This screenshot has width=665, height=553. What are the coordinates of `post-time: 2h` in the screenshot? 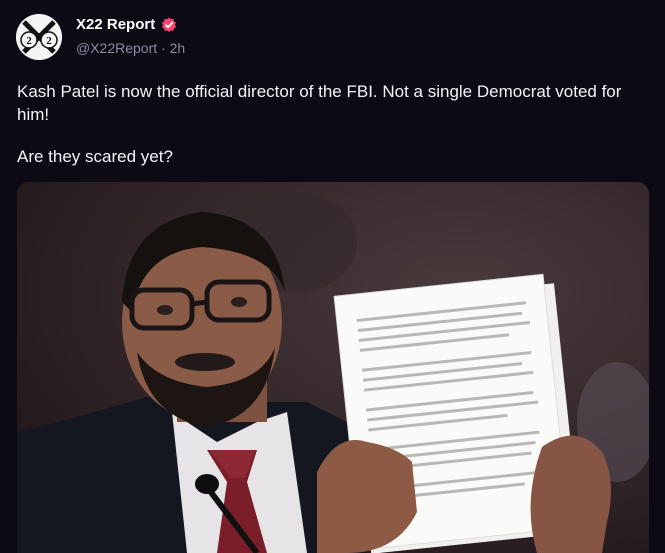 It's located at (178, 48).